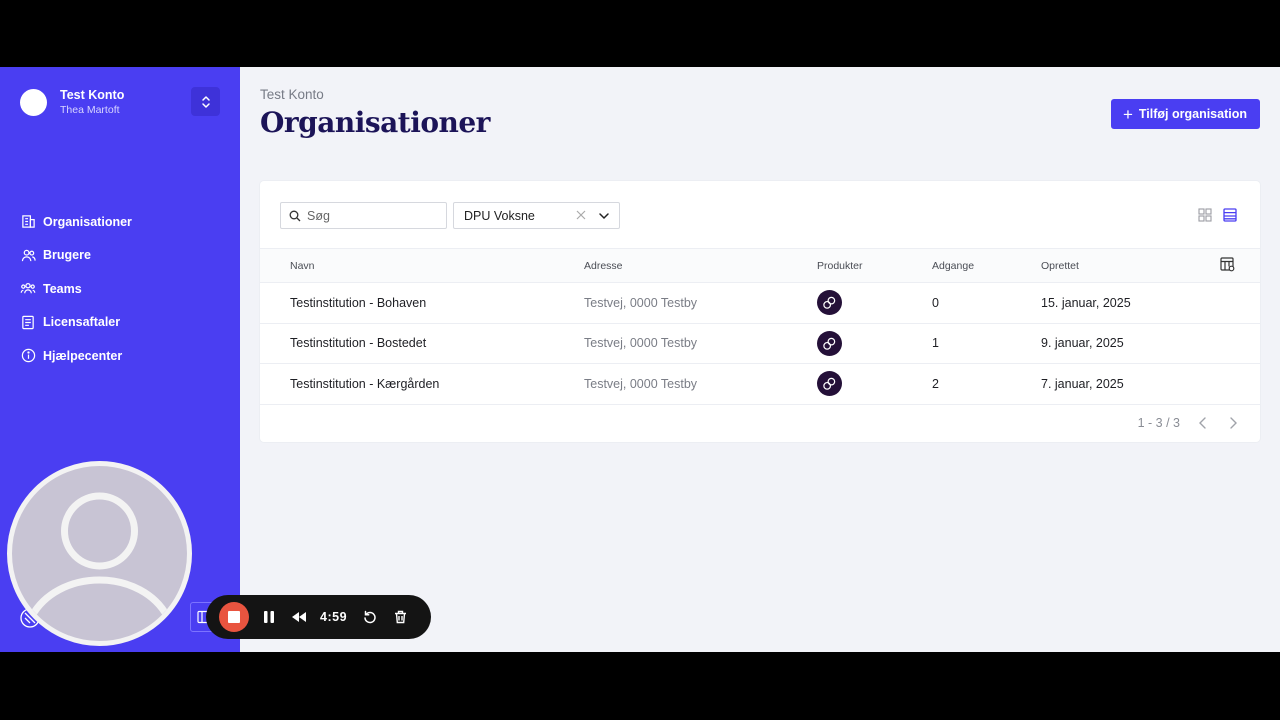 This screenshot has height=720, width=1280. What do you see at coordinates (1203, 423) in the screenshot?
I see `chevron-left-icon` at bounding box center [1203, 423].